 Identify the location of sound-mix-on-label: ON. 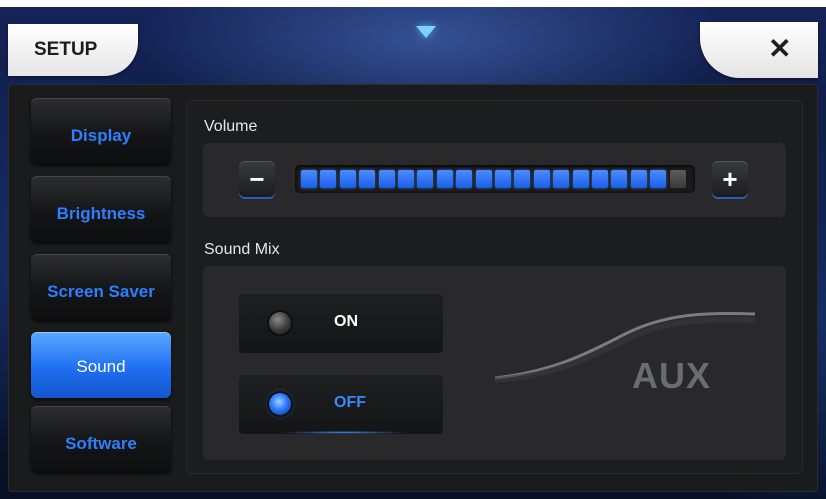
(346, 321).